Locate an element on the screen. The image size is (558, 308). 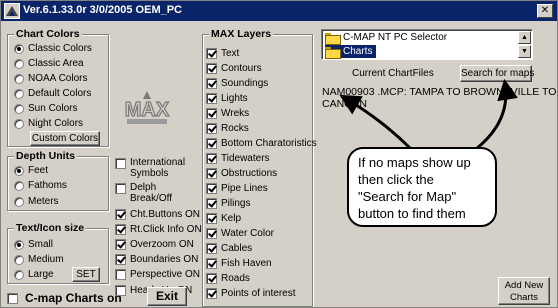
arrow-to-chart-list is located at coordinates (376, 122).